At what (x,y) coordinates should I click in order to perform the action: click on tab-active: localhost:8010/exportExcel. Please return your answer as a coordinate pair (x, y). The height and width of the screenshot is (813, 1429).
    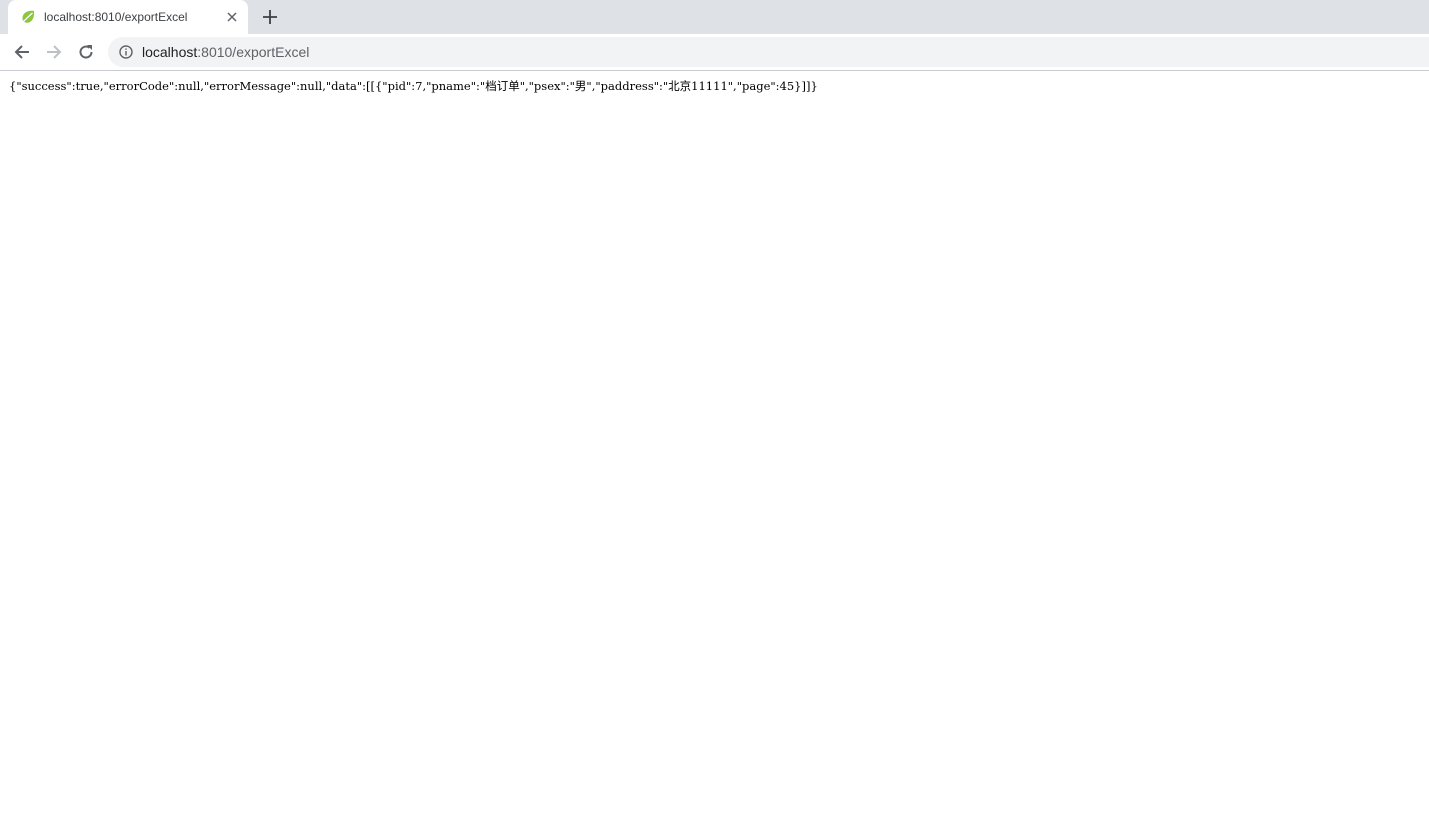
    Looking at the image, I should click on (128, 17).